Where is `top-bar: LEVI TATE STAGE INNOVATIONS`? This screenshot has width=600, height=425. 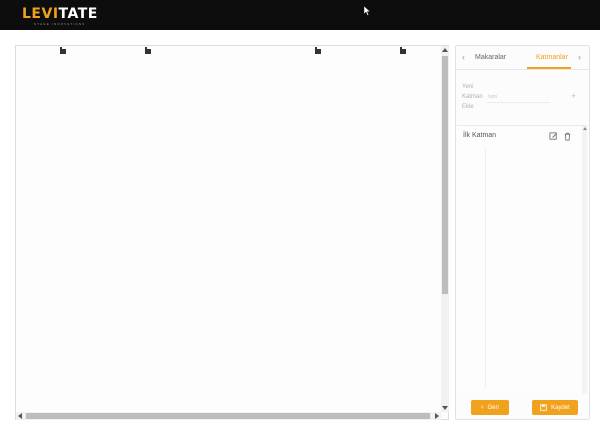 top-bar: LEVI TATE STAGE INNOVATIONS is located at coordinates (300, 15).